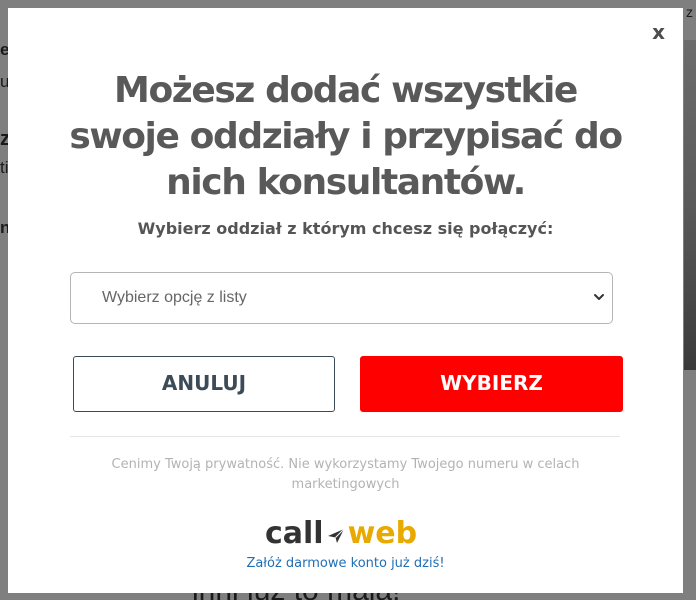 The image size is (696, 600). Describe the element at coordinates (346, 90) in the screenshot. I see `headline-line: Możesz dodać wszystkie` at that location.